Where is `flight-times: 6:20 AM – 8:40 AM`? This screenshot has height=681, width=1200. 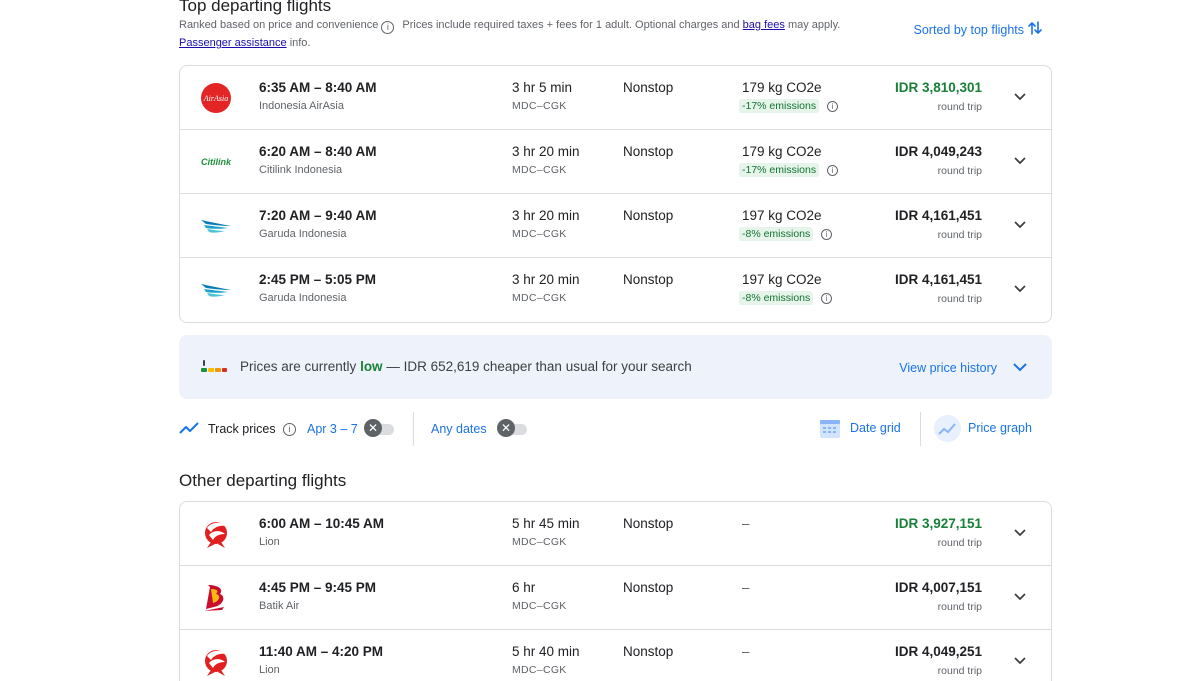
flight-times: 6:20 AM – 8:40 AM is located at coordinates (318, 151).